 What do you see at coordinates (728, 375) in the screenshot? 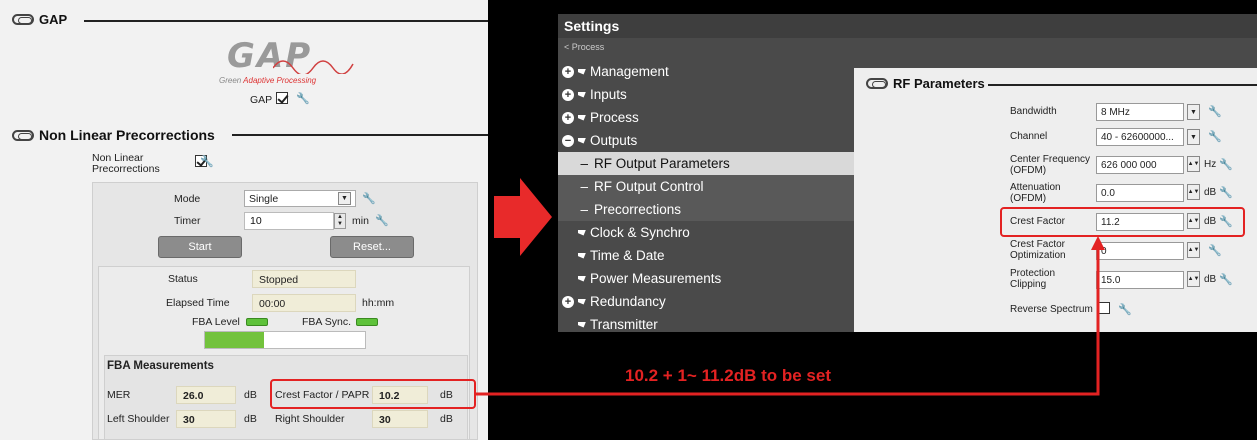
I see `annotation-text: 10.2 + 1~ 11.2dB to be set` at bounding box center [728, 375].